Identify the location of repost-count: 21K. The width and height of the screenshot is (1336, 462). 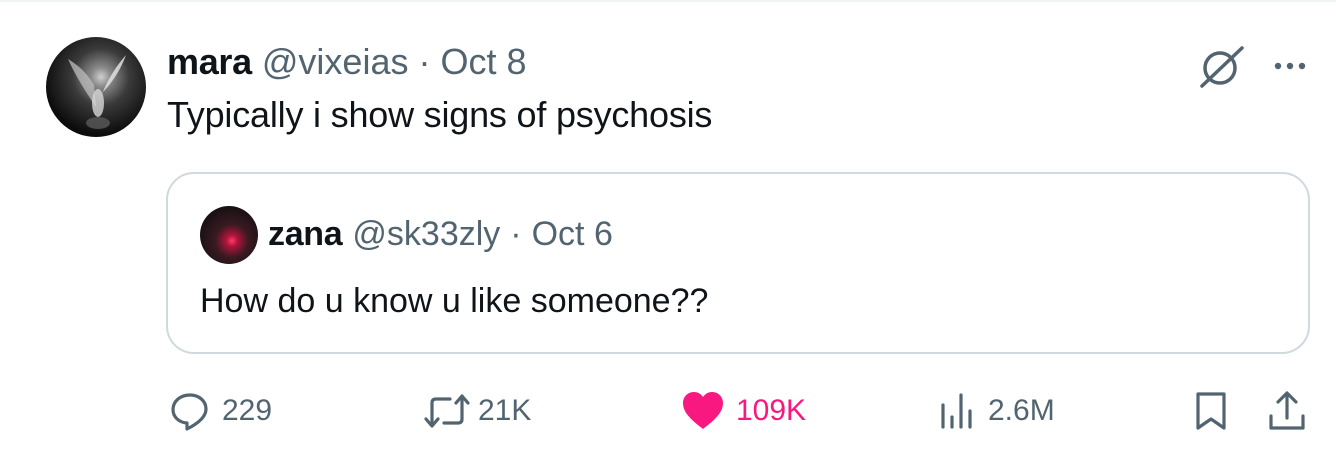
(505, 410).